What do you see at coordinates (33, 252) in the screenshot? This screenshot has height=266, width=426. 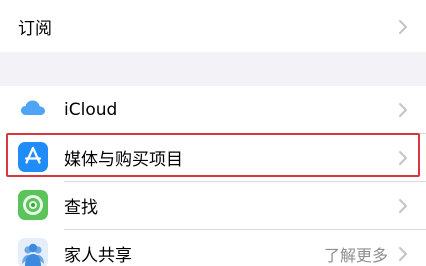 I see `family-sharing-icon` at bounding box center [33, 252].